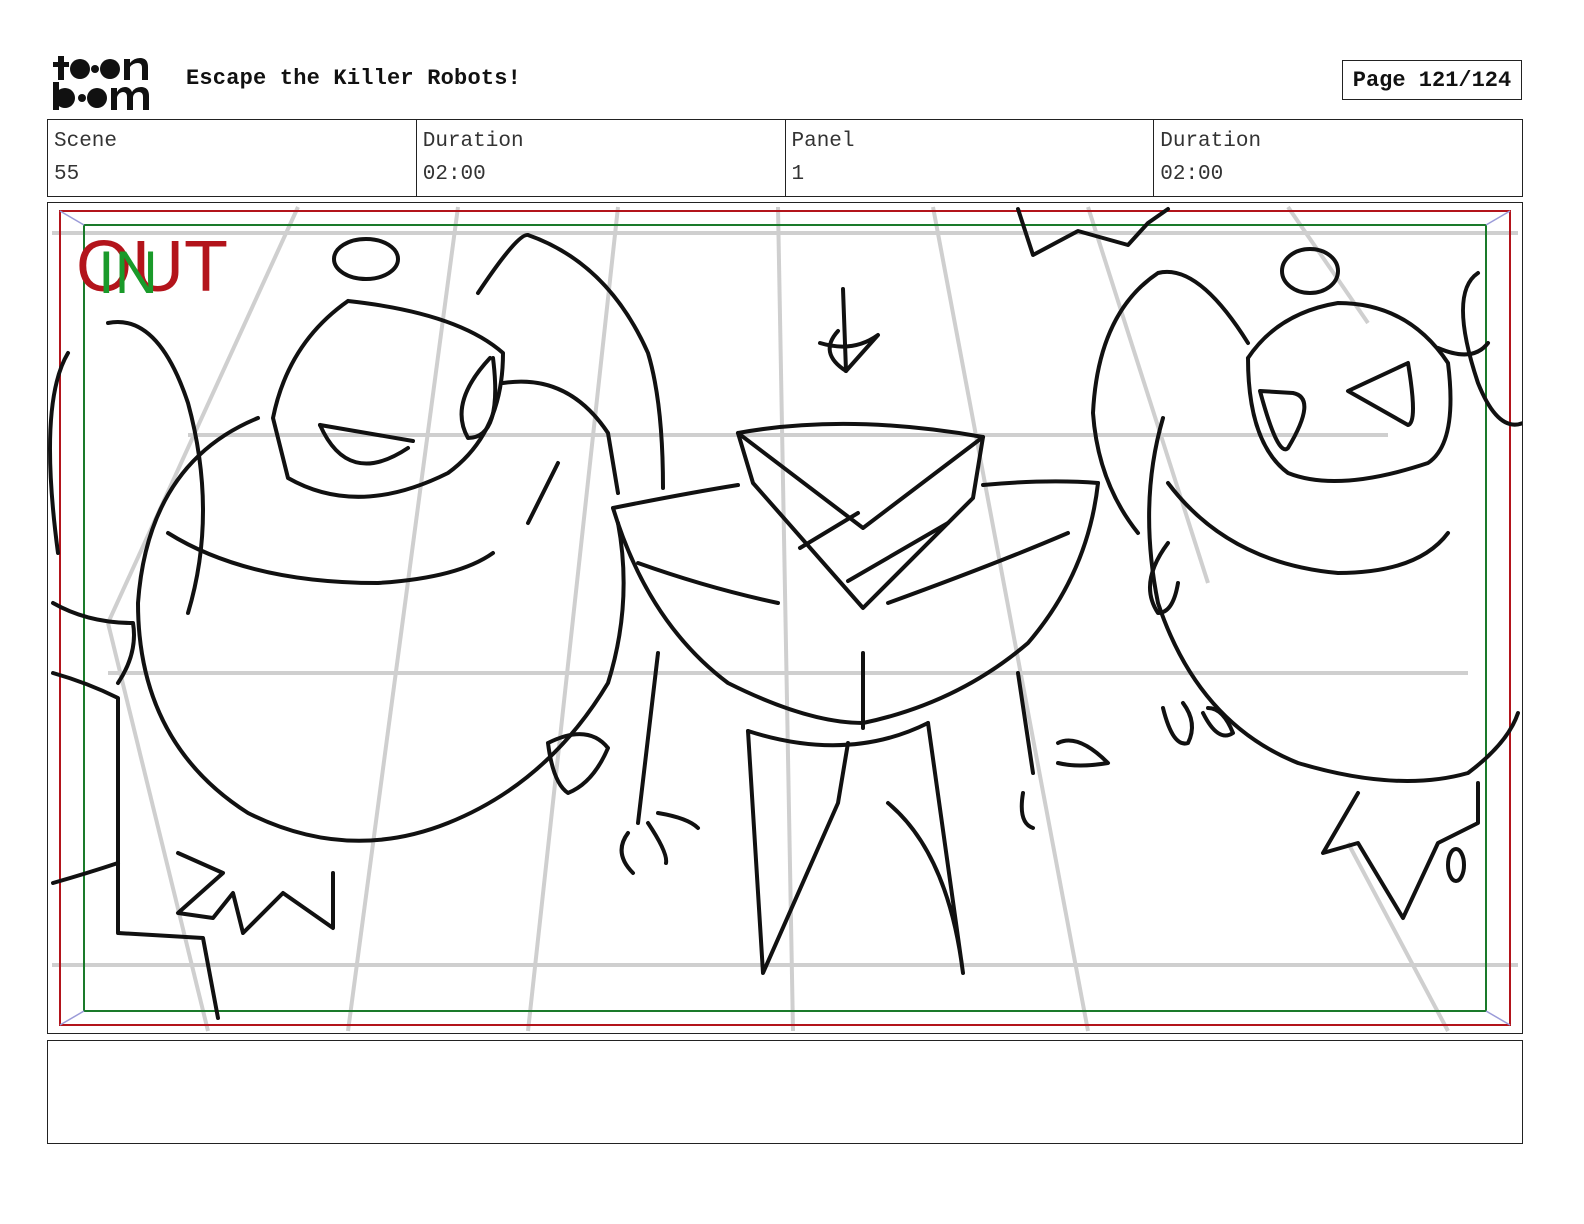 The image size is (1584, 1224). Describe the element at coordinates (970, 158) in the screenshot. I see `panel-cell: Panel 1` at that location.